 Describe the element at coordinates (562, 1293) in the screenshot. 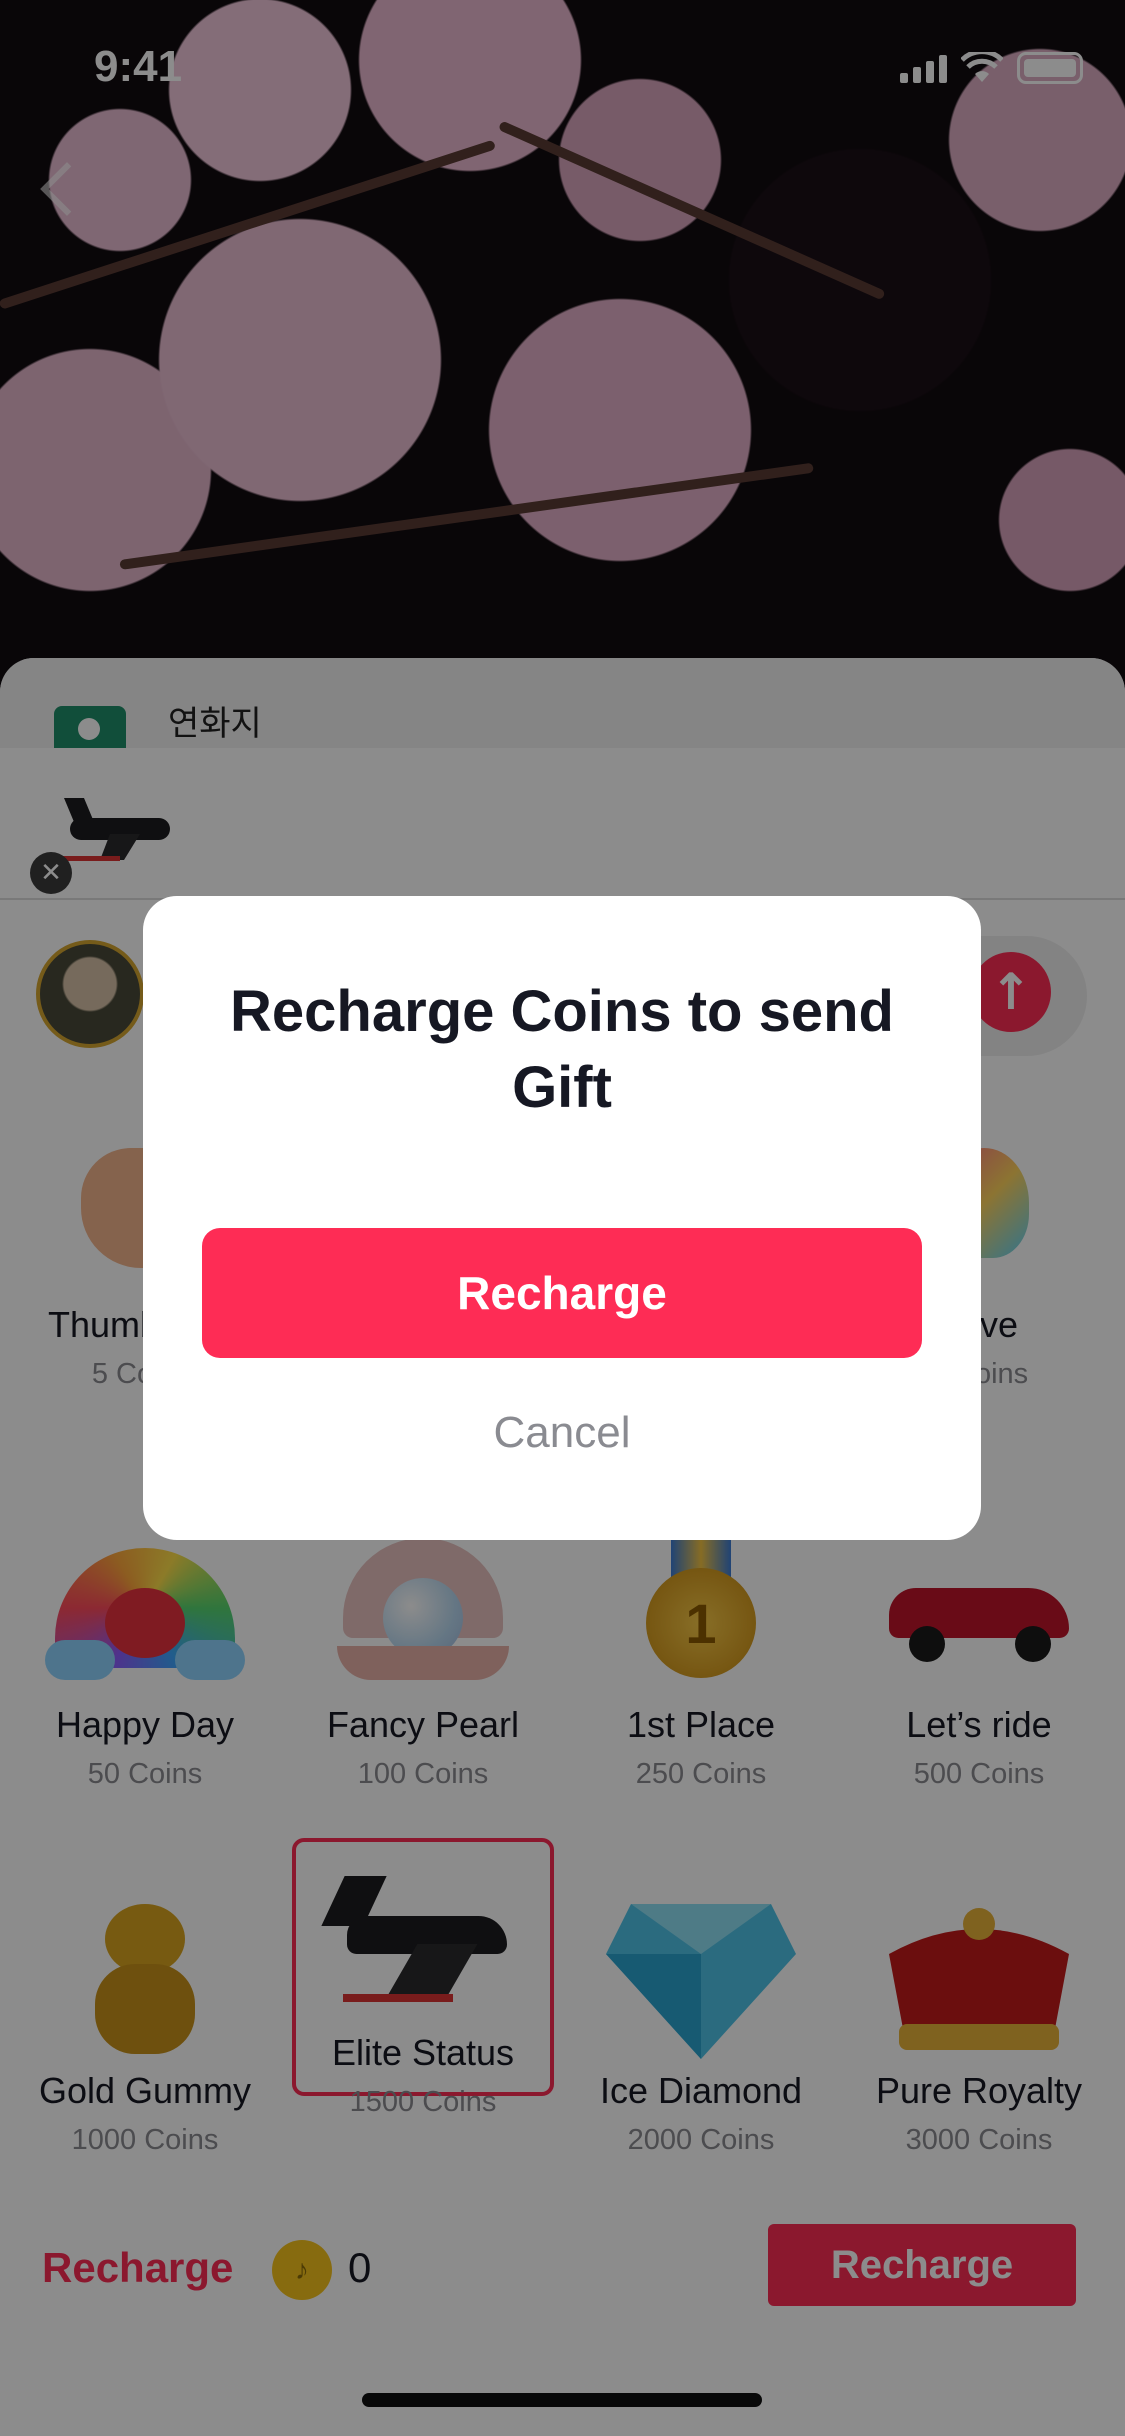

I see `dialog-recharge-button: Recharge` at that location.